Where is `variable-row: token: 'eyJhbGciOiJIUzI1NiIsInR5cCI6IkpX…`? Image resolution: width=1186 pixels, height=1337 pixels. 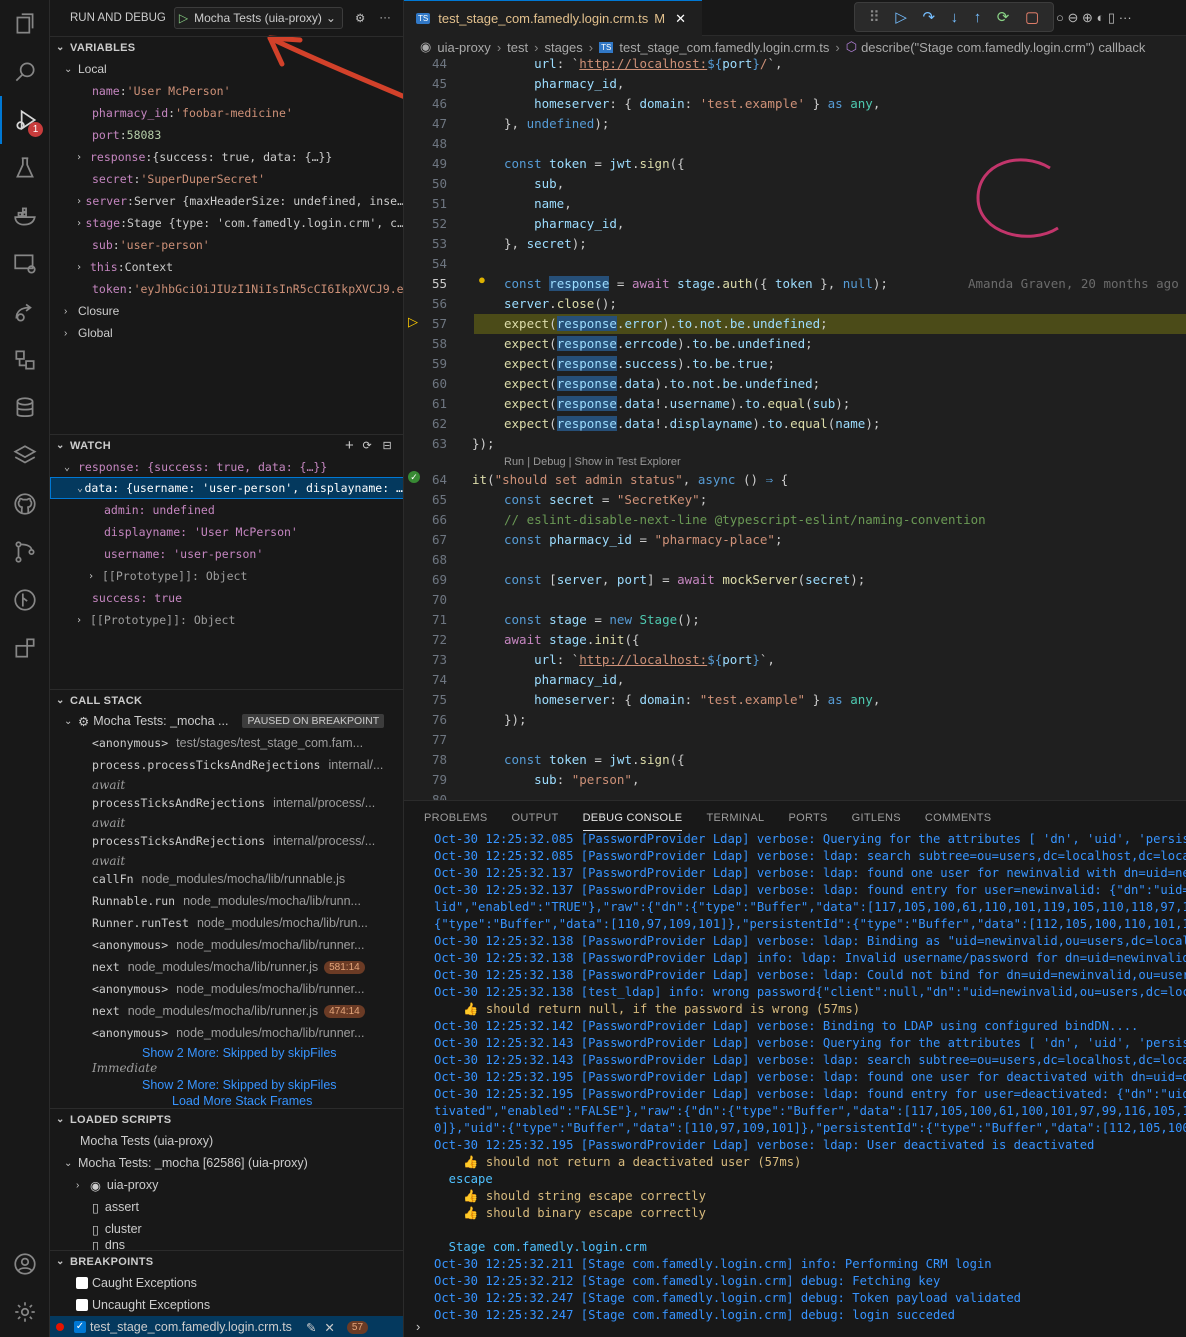 variable-row: token: 'eyJhbGciOiJIUzI1NiIsInR5cCI6IkpX… is located at coordinates (226, 289).